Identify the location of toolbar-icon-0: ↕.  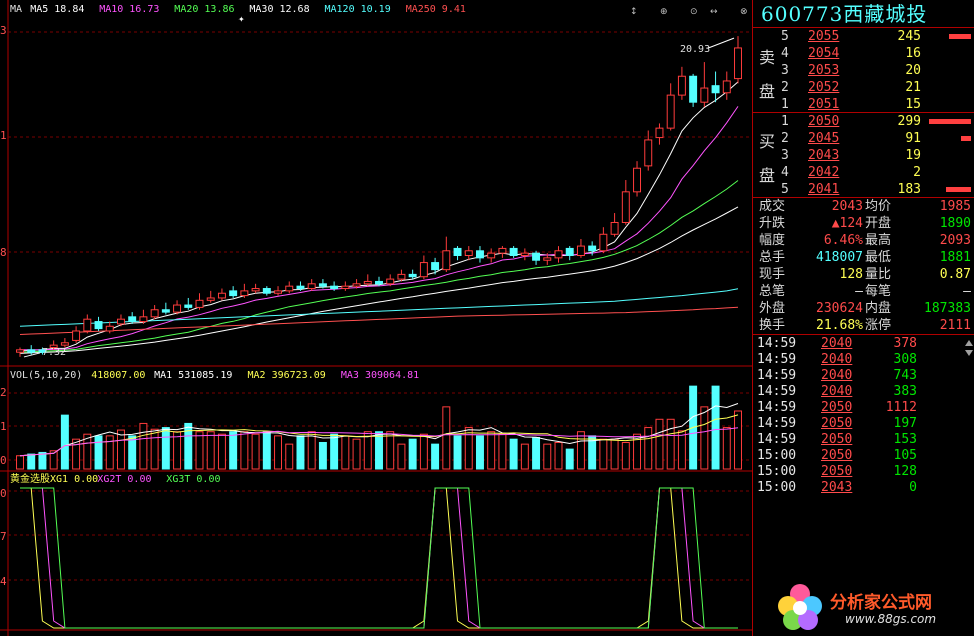
(634, 12).